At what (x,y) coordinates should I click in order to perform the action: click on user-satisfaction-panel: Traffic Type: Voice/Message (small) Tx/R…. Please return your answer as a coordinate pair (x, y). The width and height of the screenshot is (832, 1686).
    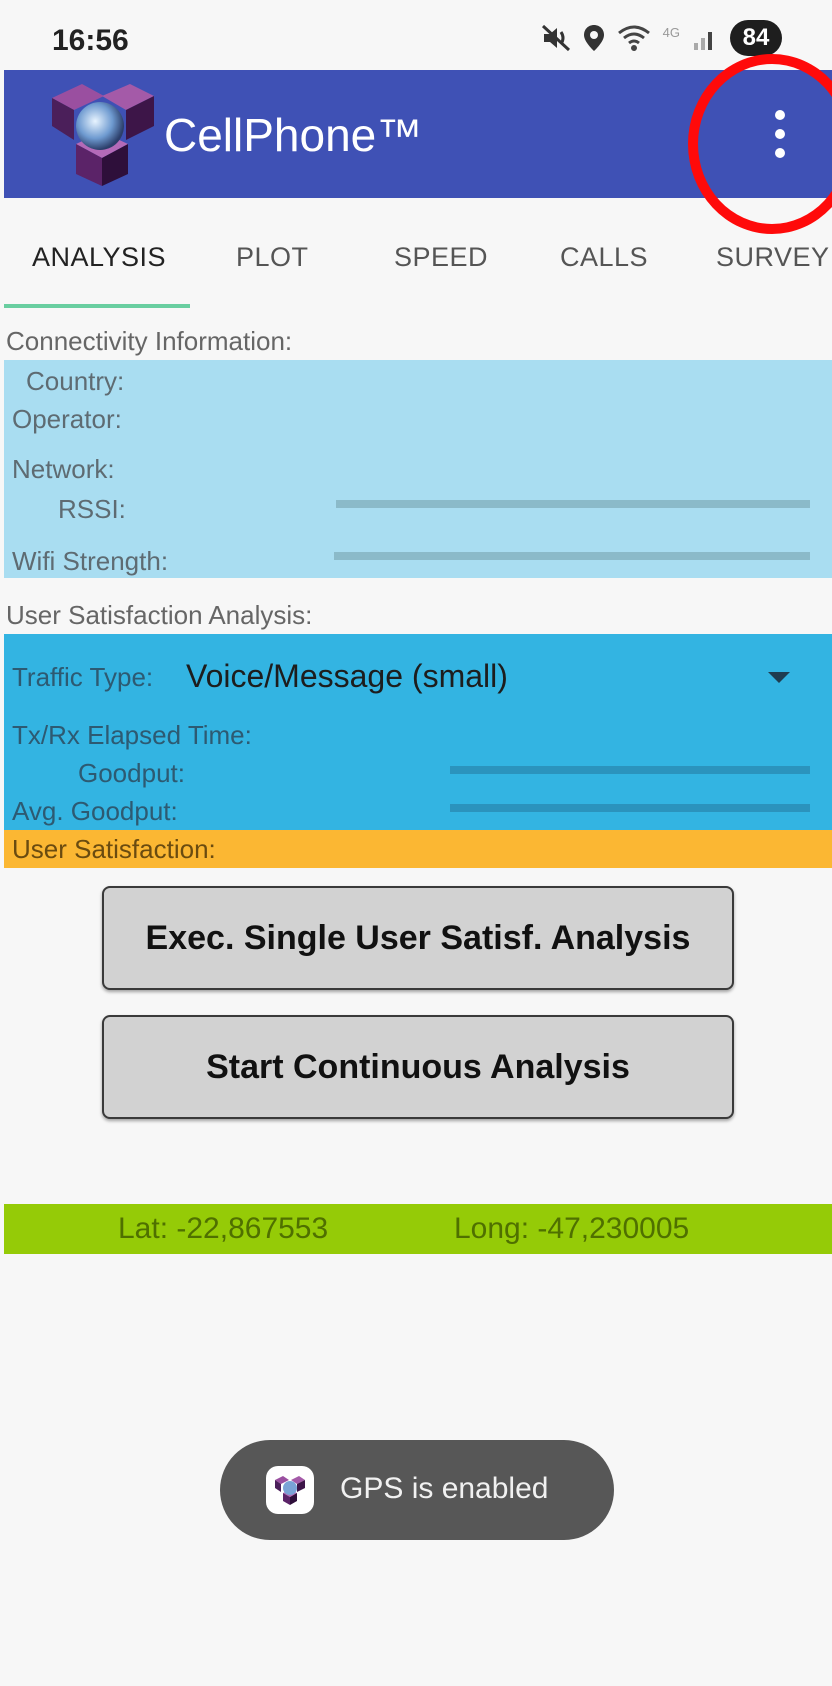
    Looking at the image, I should click on (418, 732).